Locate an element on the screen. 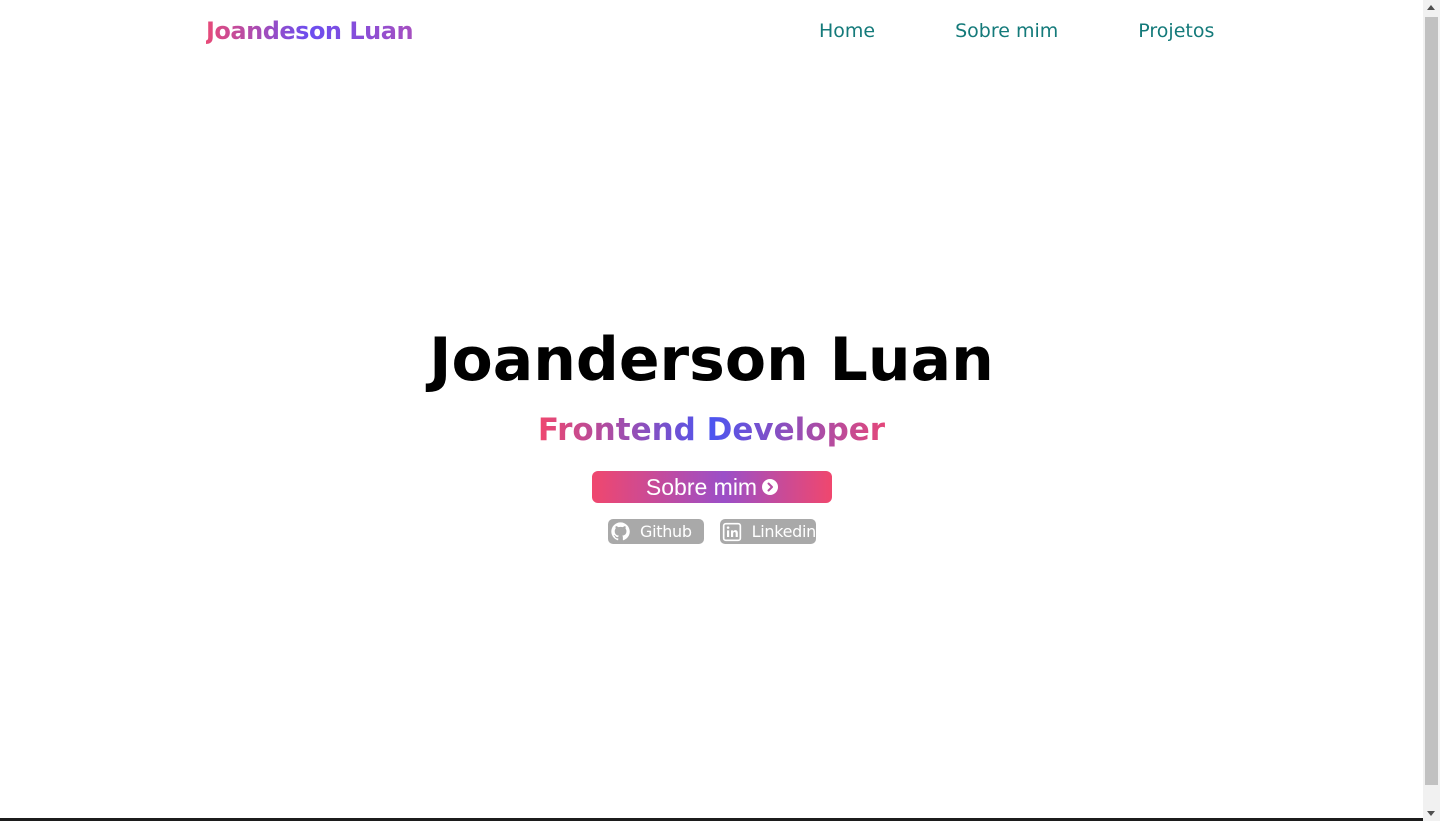  github-link: Github is located at coordinates (656, 531).